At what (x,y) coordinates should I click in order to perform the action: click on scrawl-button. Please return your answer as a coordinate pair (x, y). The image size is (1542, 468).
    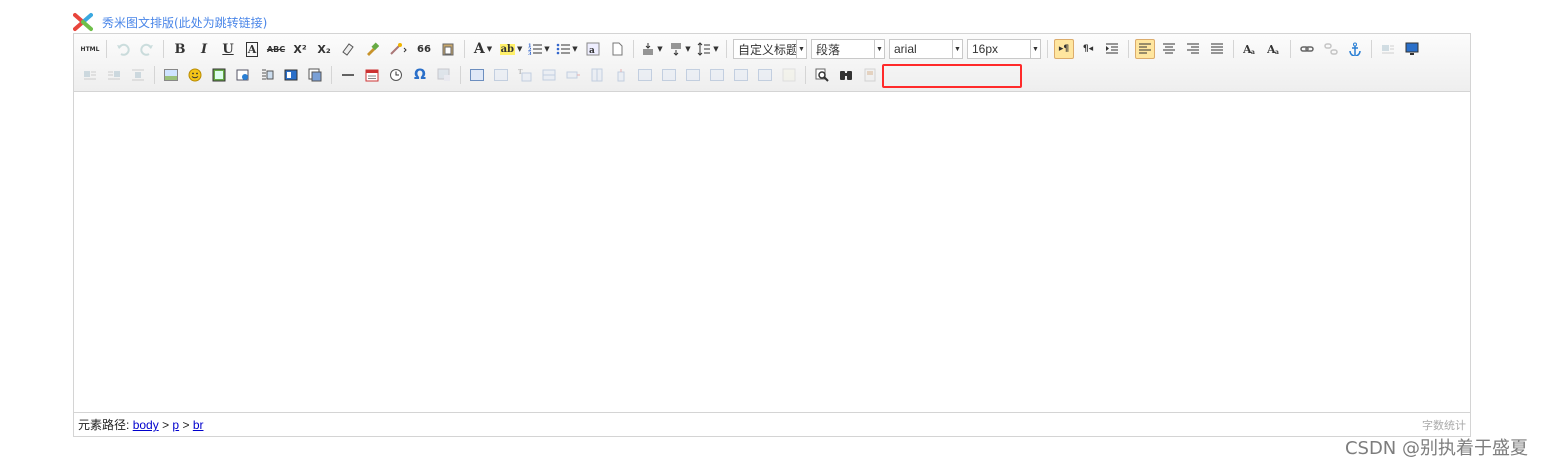
    Looking at the image, I should click on (219, 75).